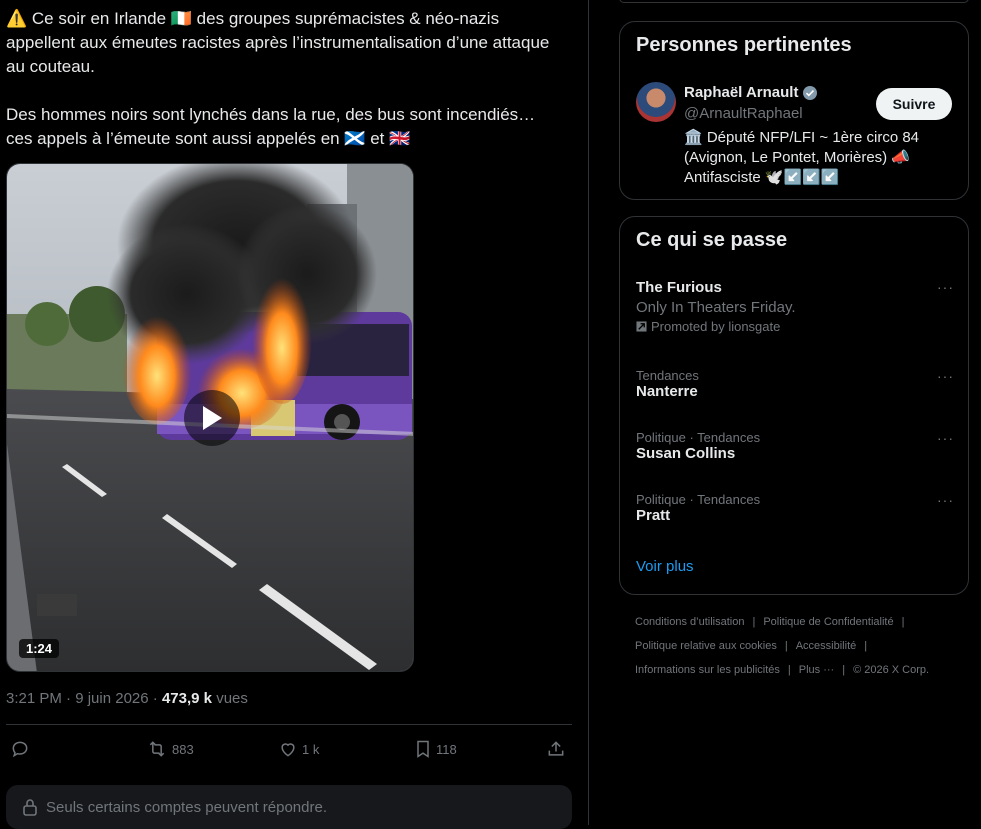 The width and height of the screenshot is (981, 829). What do you see at coordinates (689, 622) in the screenshot?
I see `footer-terms-link: Conditions d’utilisation` at bounding box center [689, 622].